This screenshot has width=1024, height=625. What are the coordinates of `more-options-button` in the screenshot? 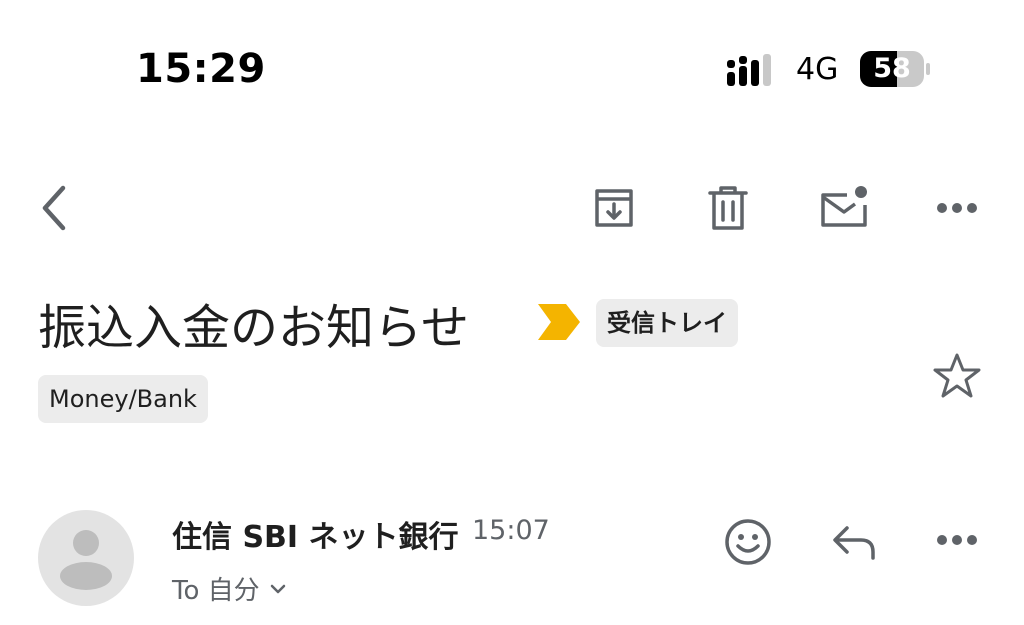 It's located at (957, 208).